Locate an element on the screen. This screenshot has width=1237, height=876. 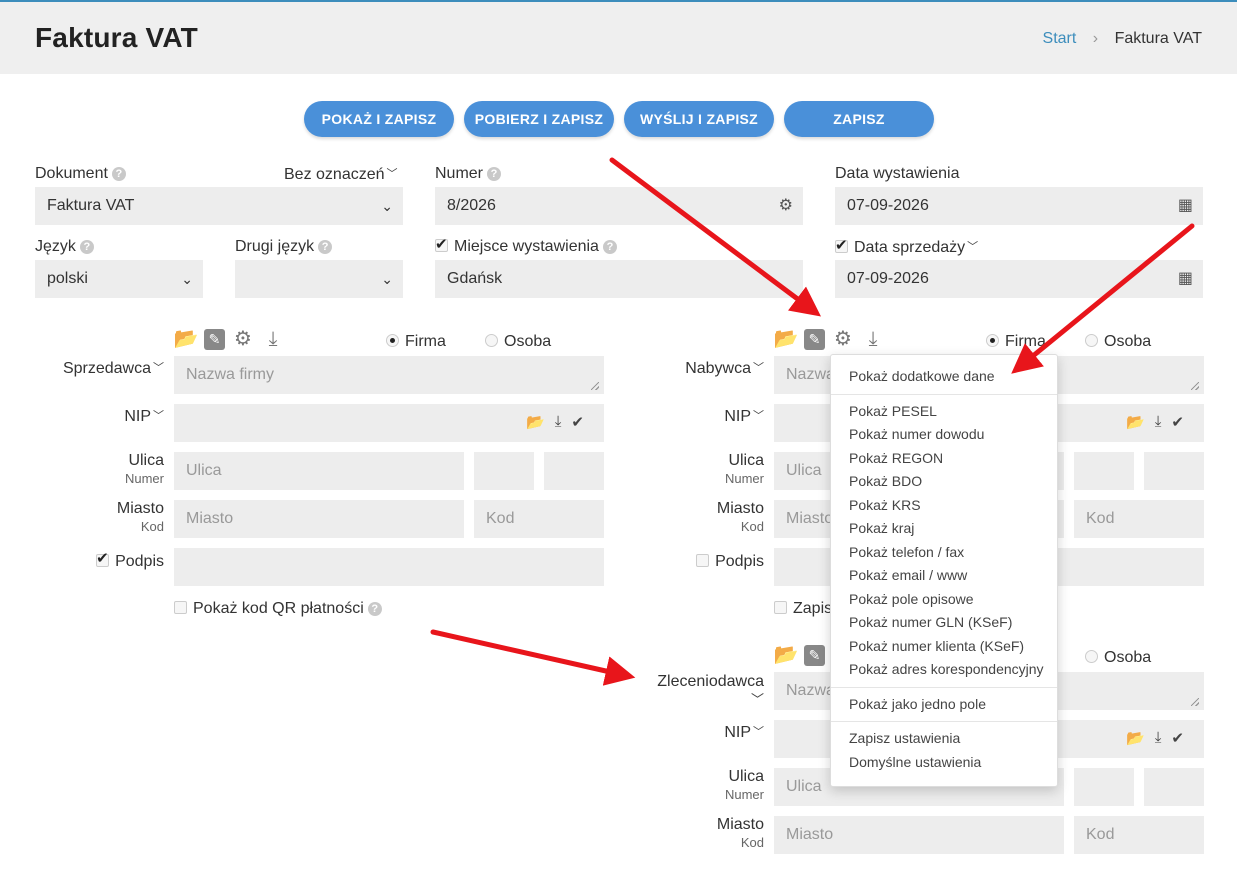
menu-item-show-description: Pokaż pole opisowe is located at coordinates (944, 600).